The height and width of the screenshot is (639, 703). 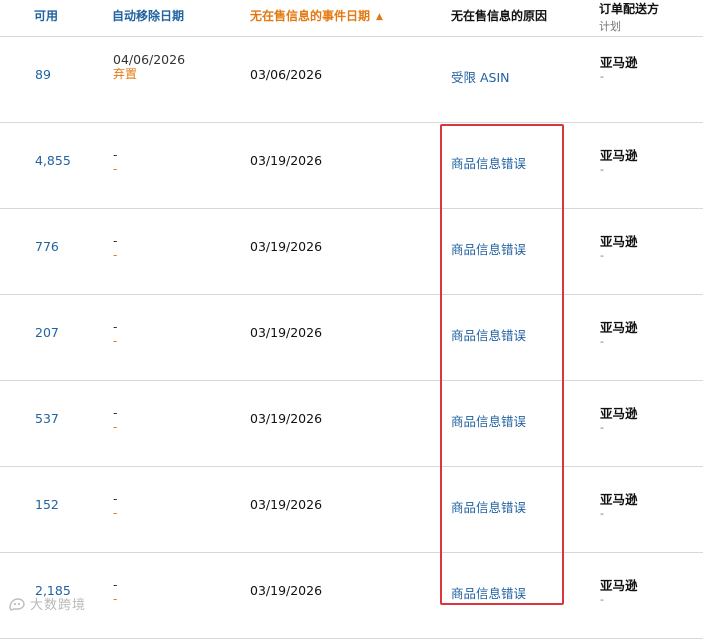 I want to click on table-row: 207- -03/19/2026 商品信息错误 亚马逊 -, so click(x=351, y=338).